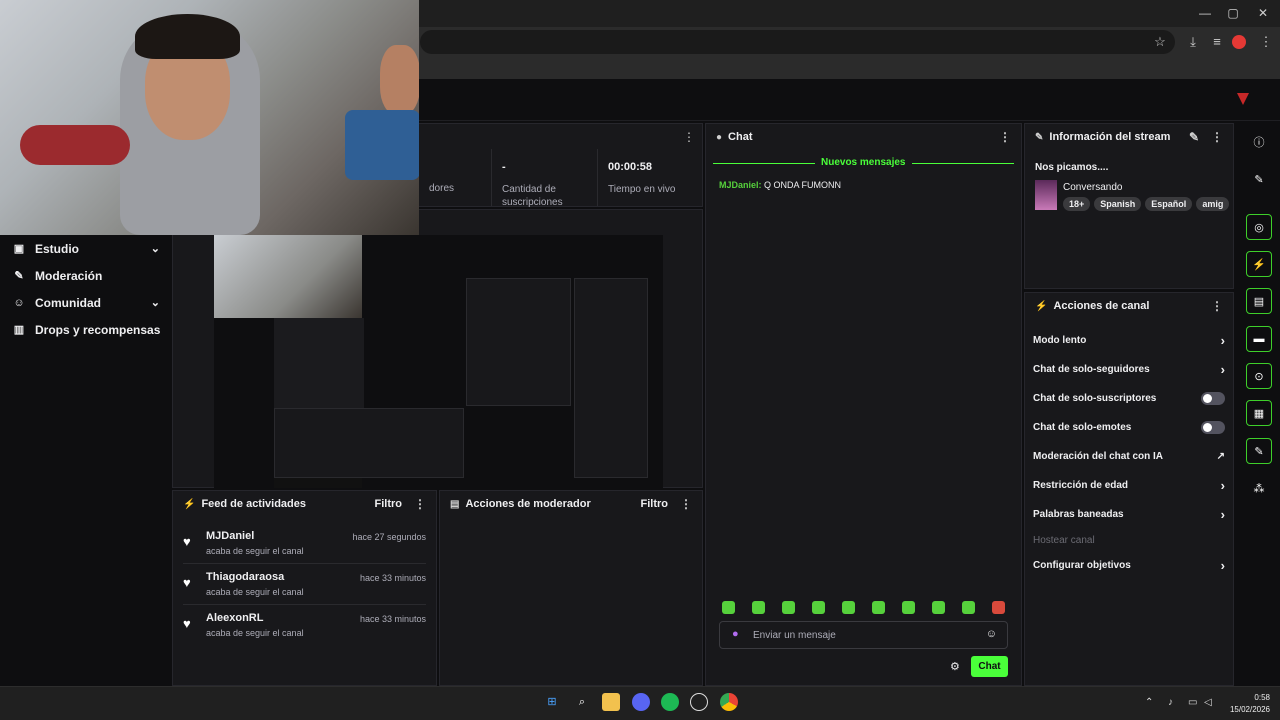 This screenshot has width=1280, height=720. What do you see at coordinates (86, 275) in the screenshot?
I see `sidebar-item-moderacion: ✎ Moderación` at bounding box center [86, 275].